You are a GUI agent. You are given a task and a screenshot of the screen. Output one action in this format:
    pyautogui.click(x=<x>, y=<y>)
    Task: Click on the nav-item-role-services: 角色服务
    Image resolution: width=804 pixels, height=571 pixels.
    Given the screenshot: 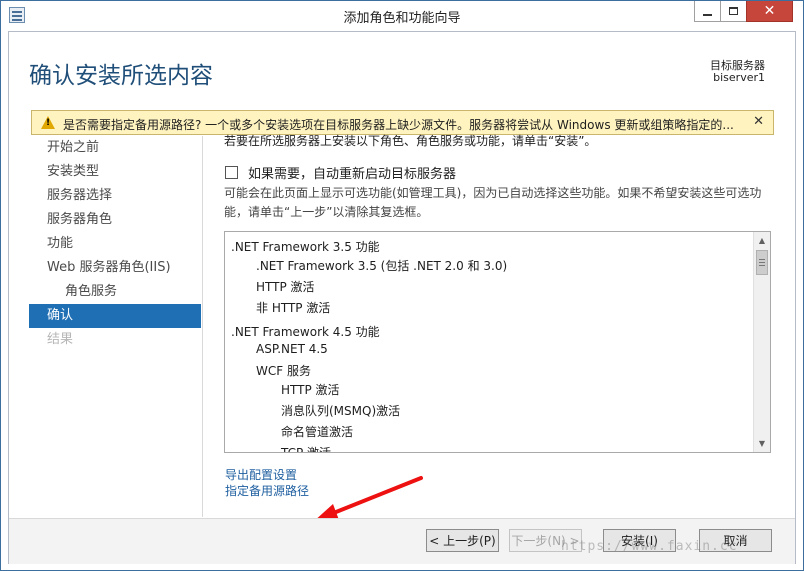 What is the action you would take?
    pyautogui.click(x=115, y=292)
    